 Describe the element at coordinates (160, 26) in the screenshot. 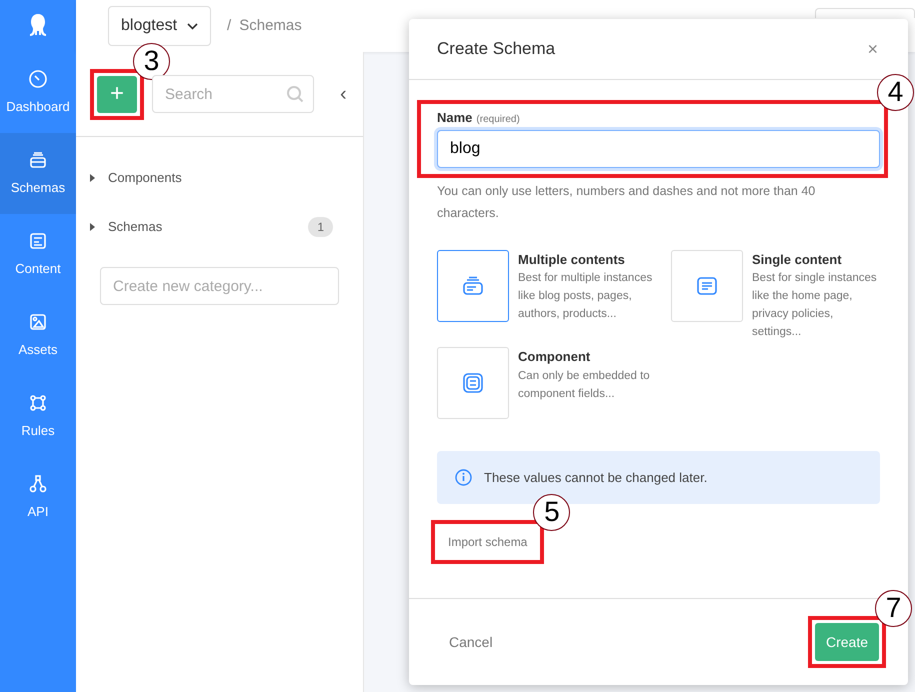

I see `workspace-dropdown: blogtest` at that location.